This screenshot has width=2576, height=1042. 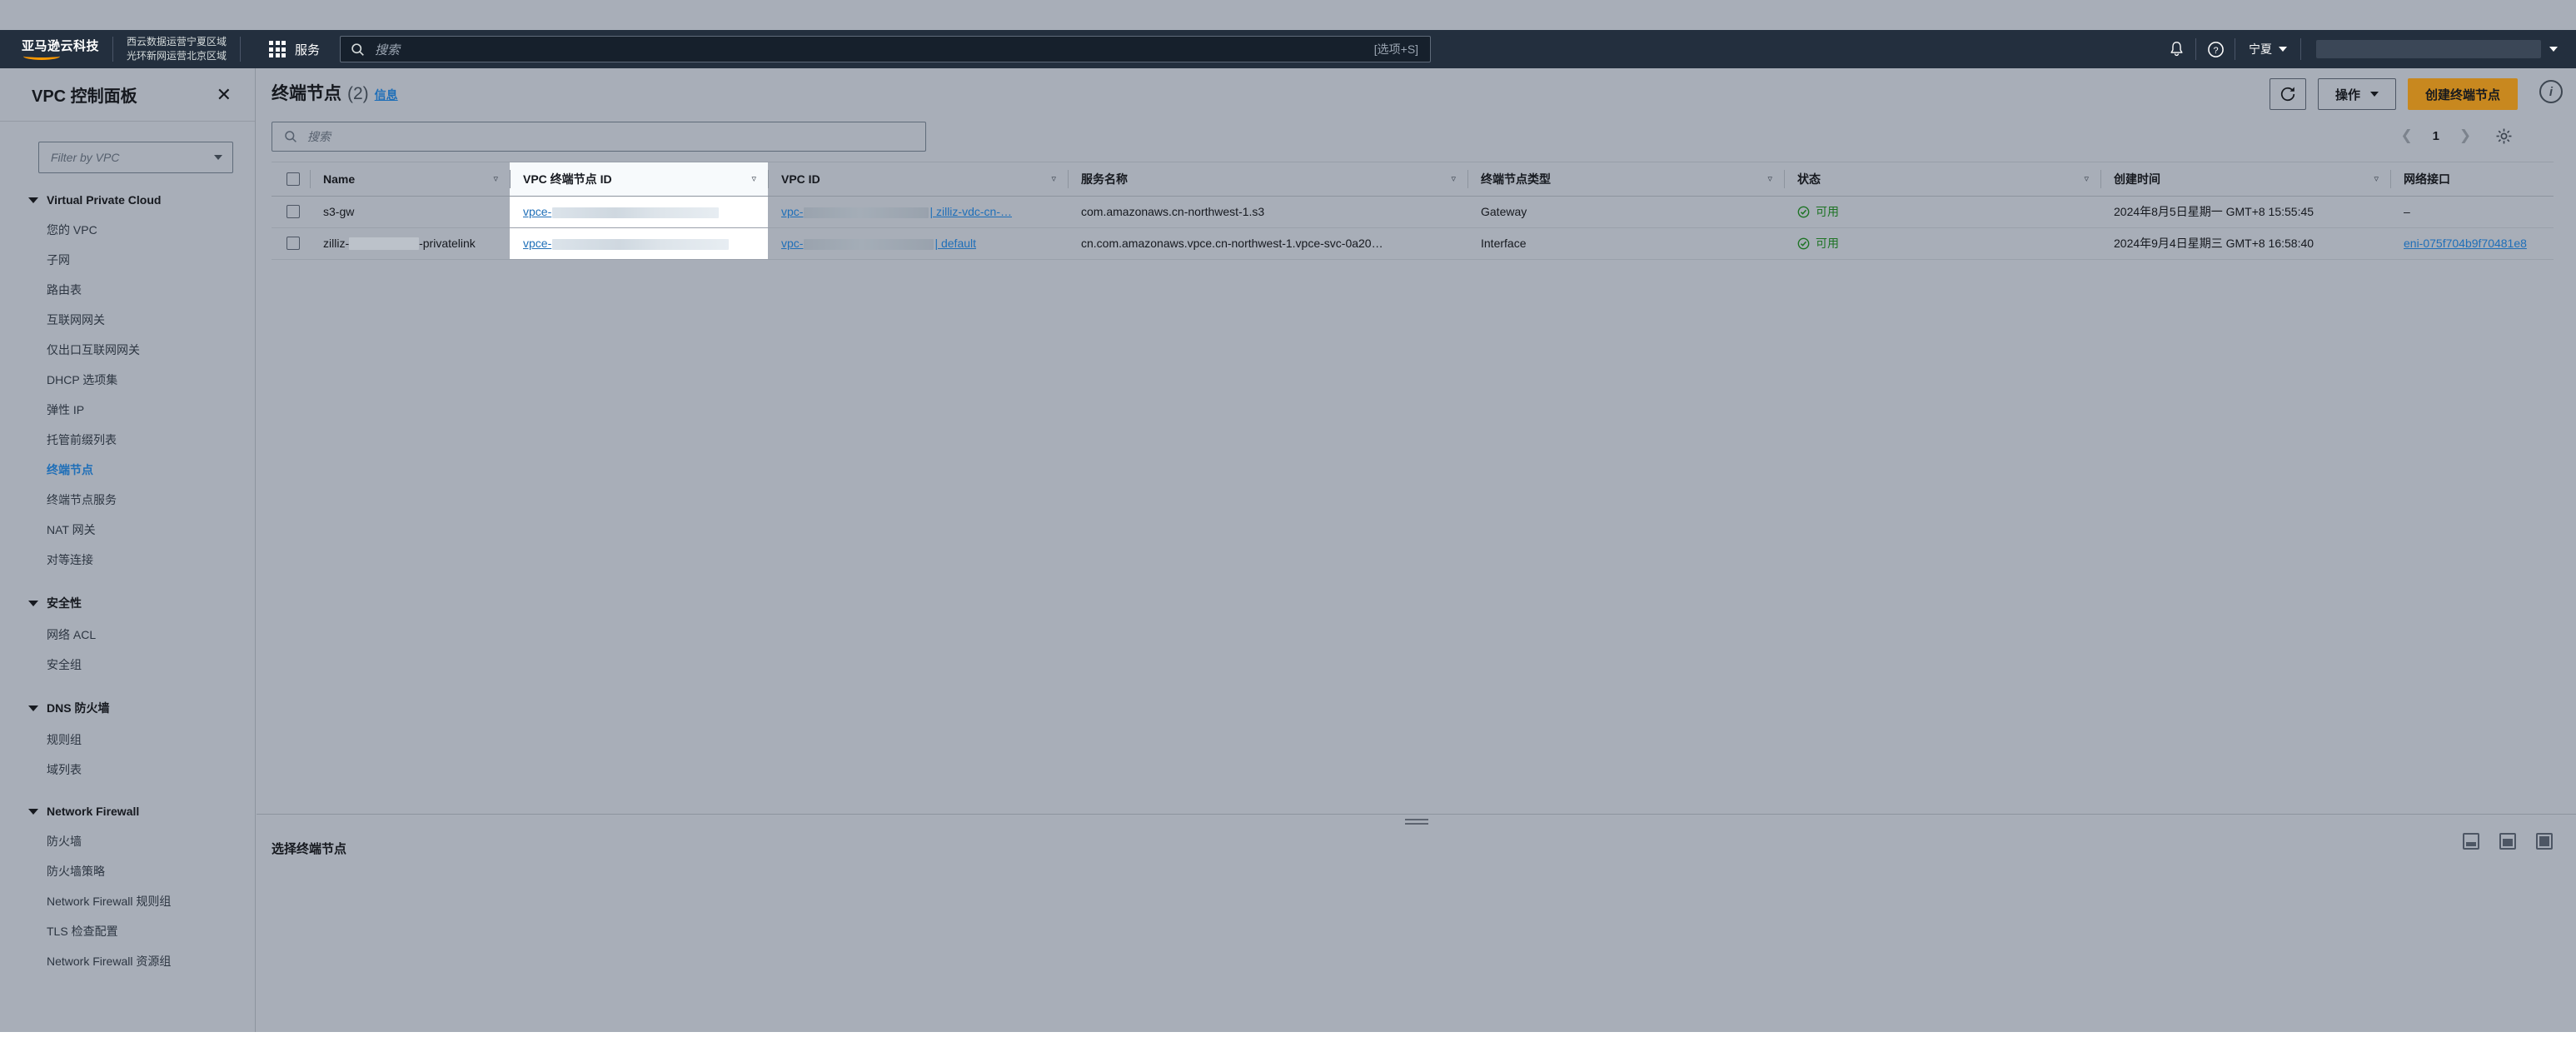 I want to click on column-header-endpoint-type: 终端节点类型 ▿, so click(x=1625, y=179).